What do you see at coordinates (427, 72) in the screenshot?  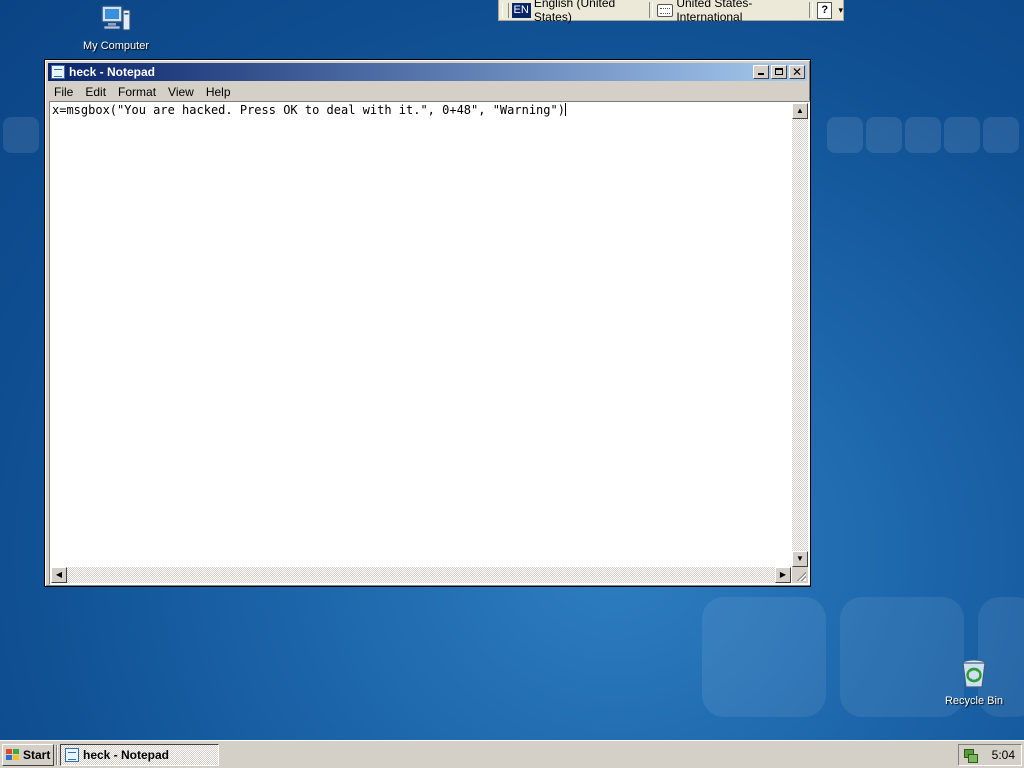 I see `title-bar: heck - Notepad ✕` at bounding box center [427, 72].